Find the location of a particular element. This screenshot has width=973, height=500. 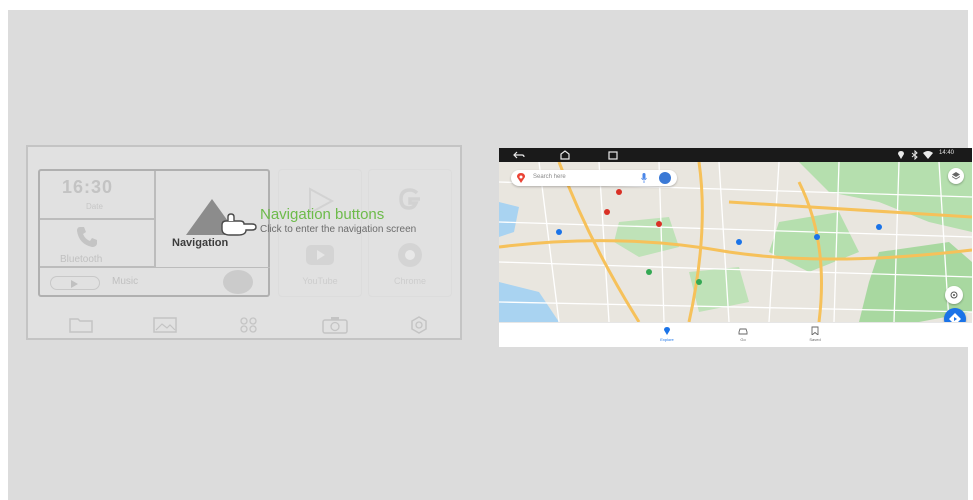

home-icon is located at coordinates (565, 155).